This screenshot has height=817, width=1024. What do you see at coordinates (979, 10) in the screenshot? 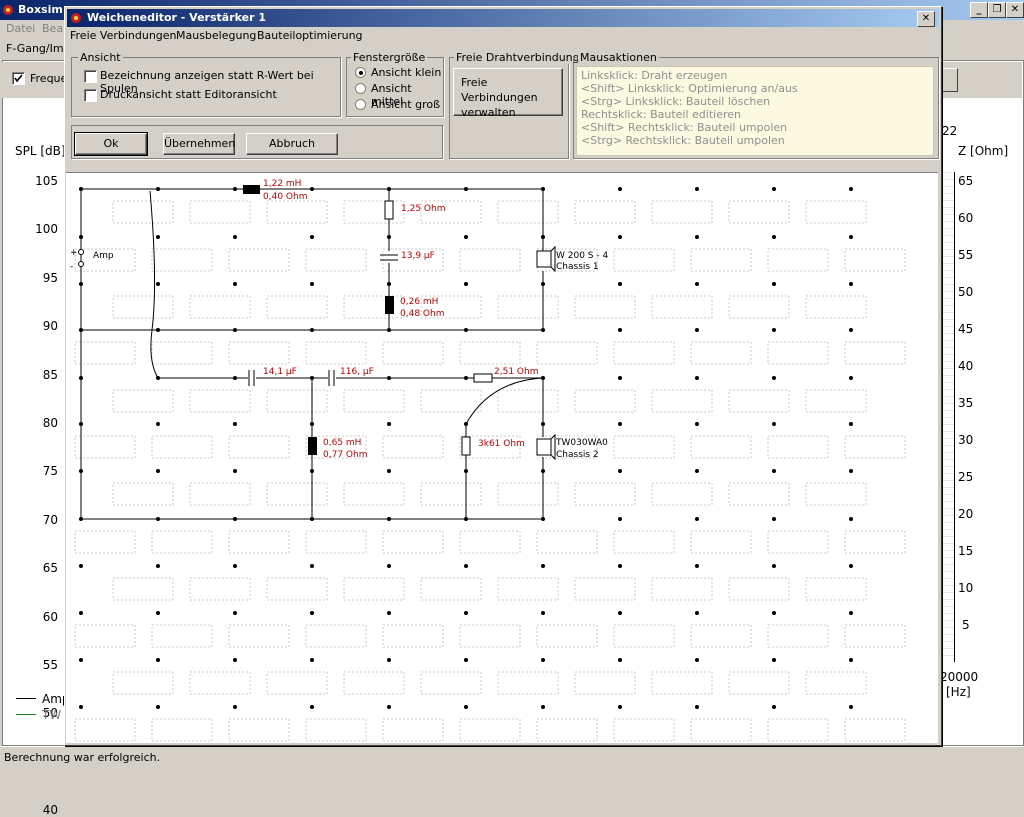
I see `minimize-button: _` at bounding box center [979, 10].